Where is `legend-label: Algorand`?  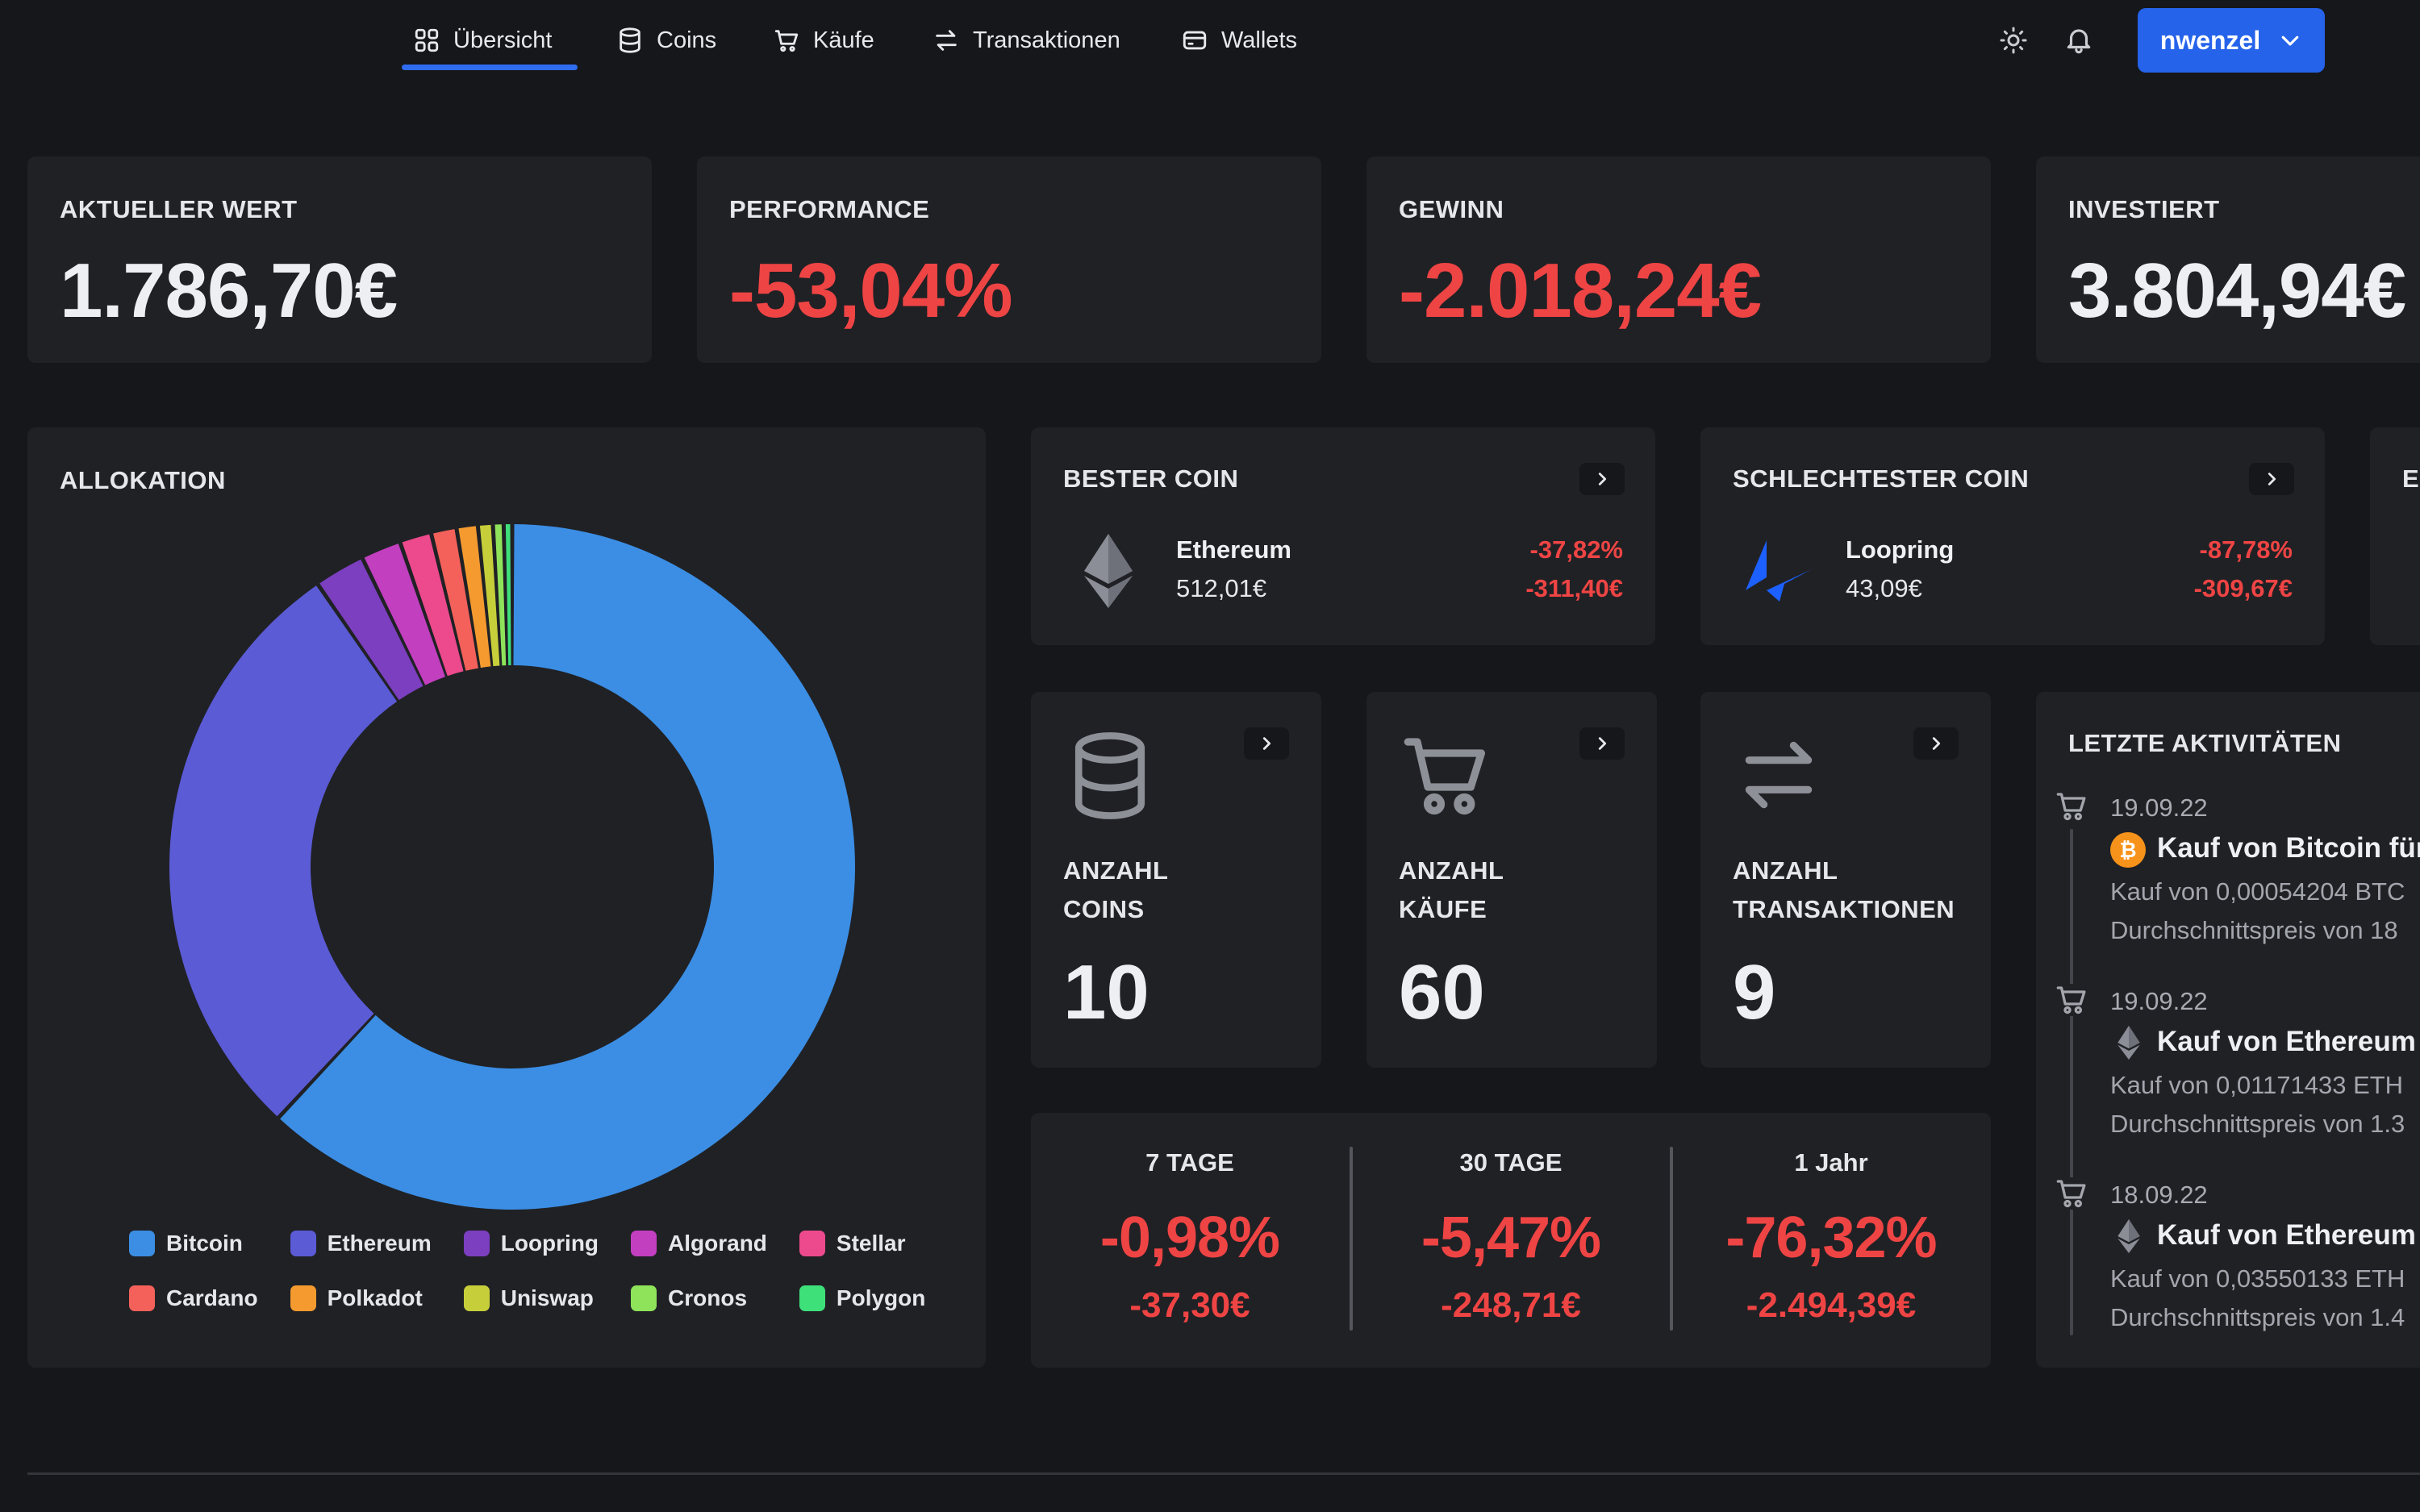 legend-label: Algorand is located at coordinates (717, 1243).